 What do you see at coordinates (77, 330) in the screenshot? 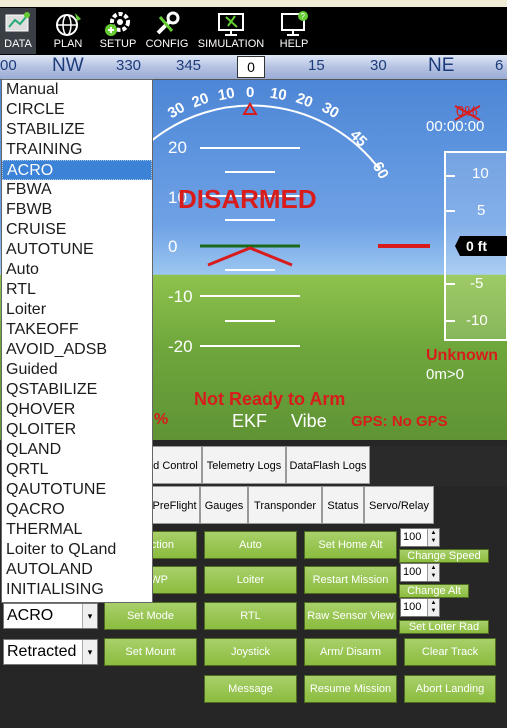
I see `mode-option: TAKEOFF` at bounding box center [77, 330].